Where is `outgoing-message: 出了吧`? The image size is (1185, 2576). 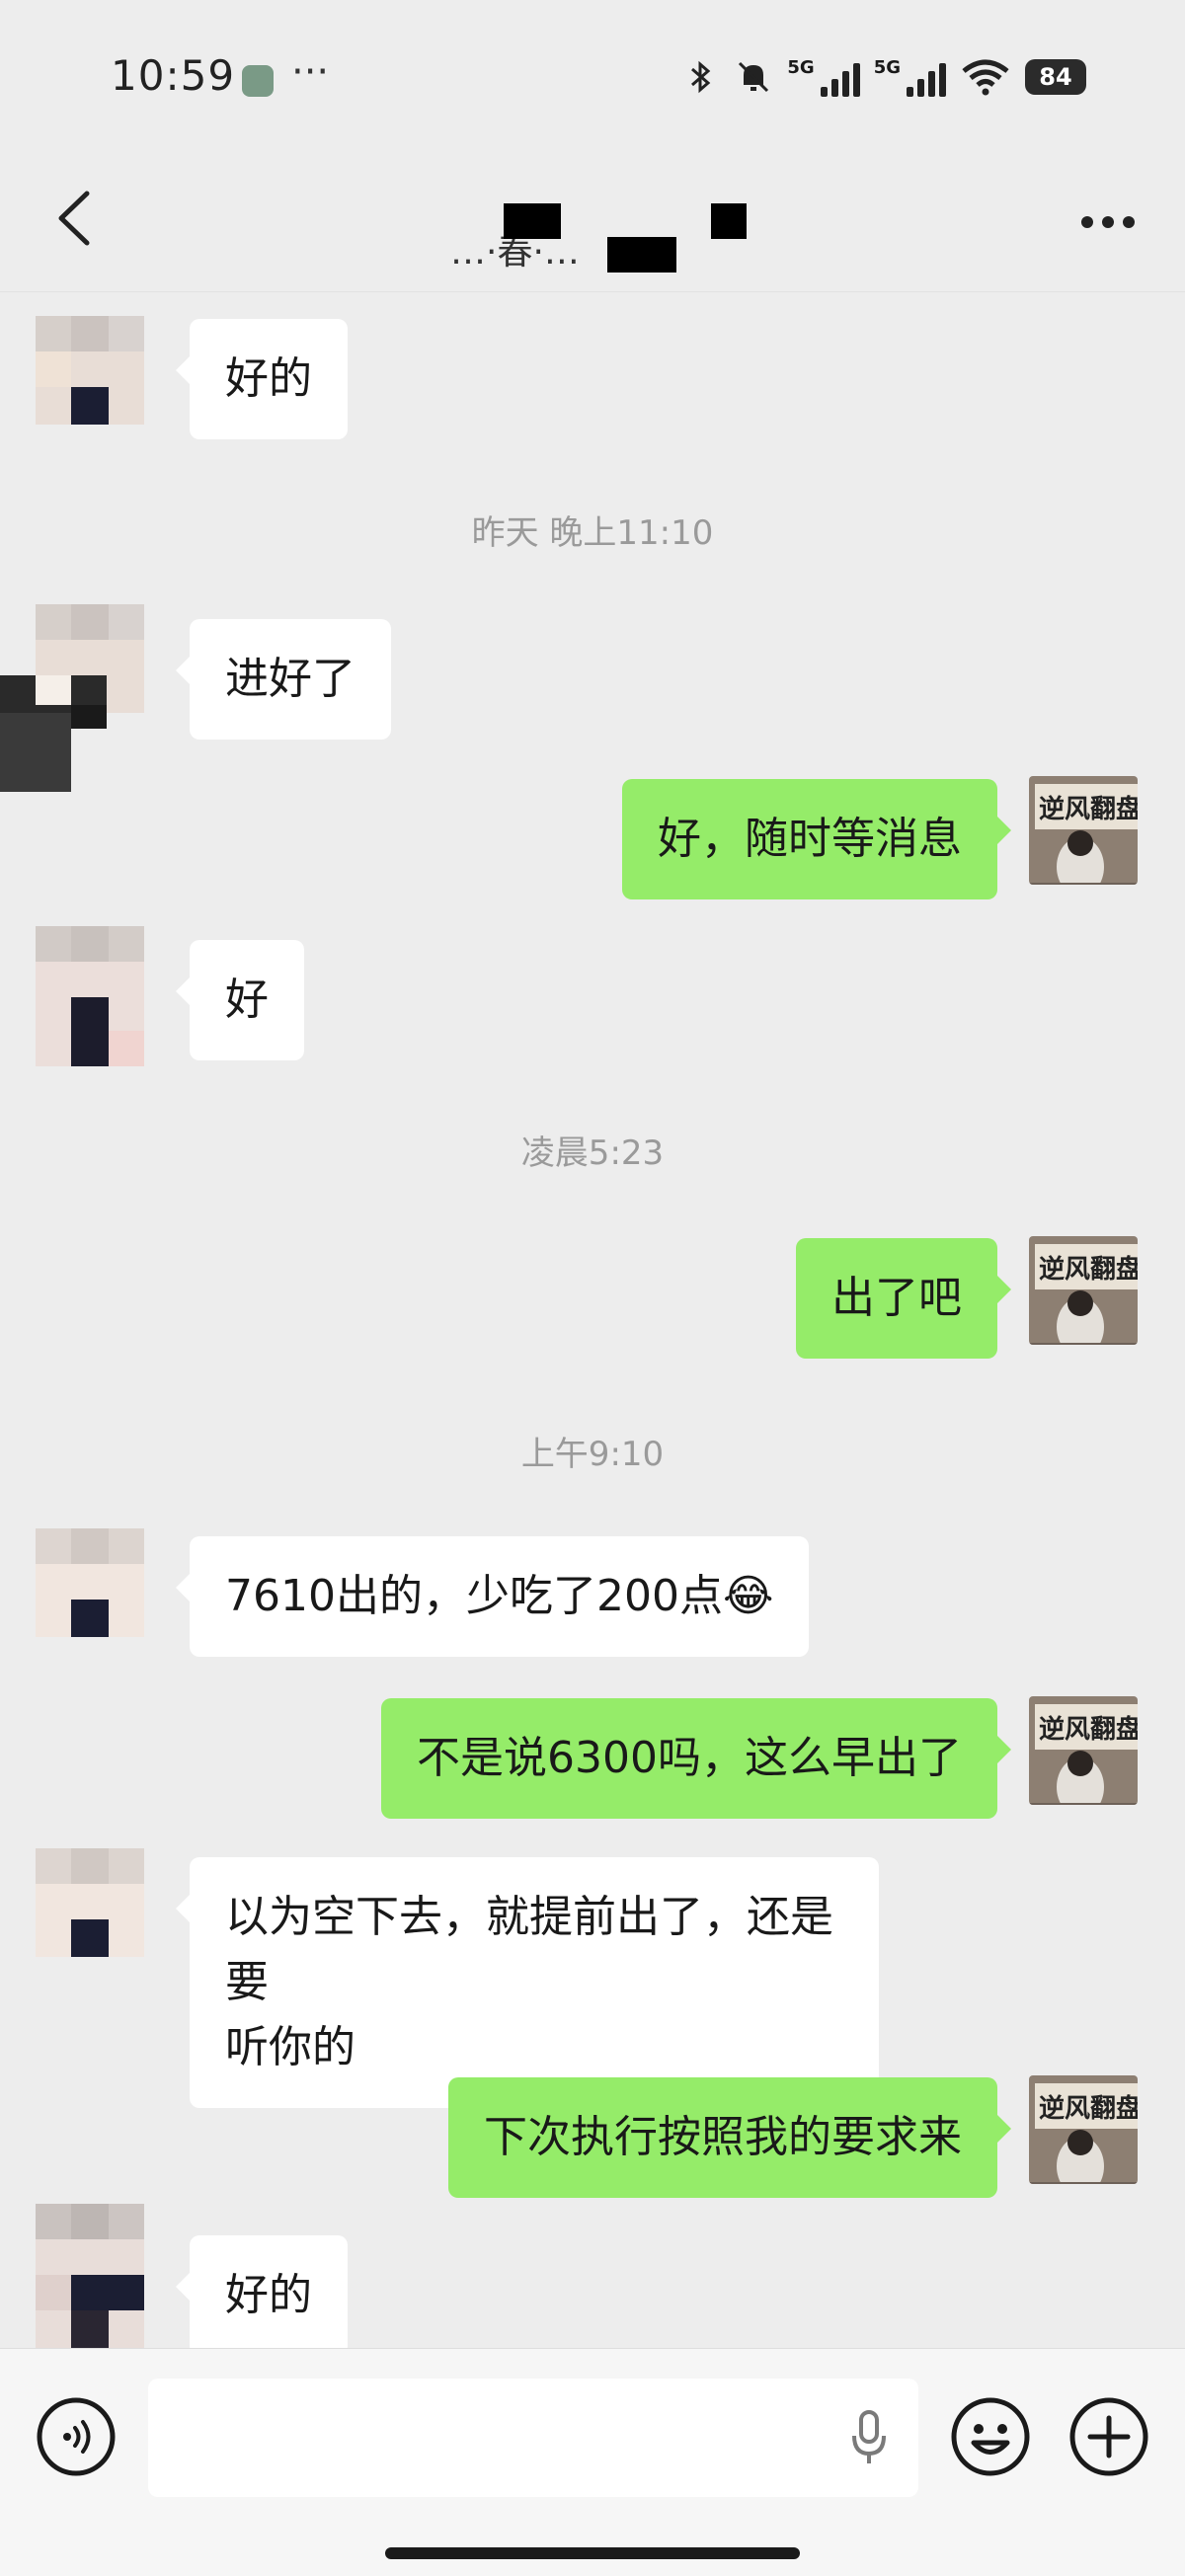 outgoing-message: 出了吧 is located at coordinates (904, 1298).